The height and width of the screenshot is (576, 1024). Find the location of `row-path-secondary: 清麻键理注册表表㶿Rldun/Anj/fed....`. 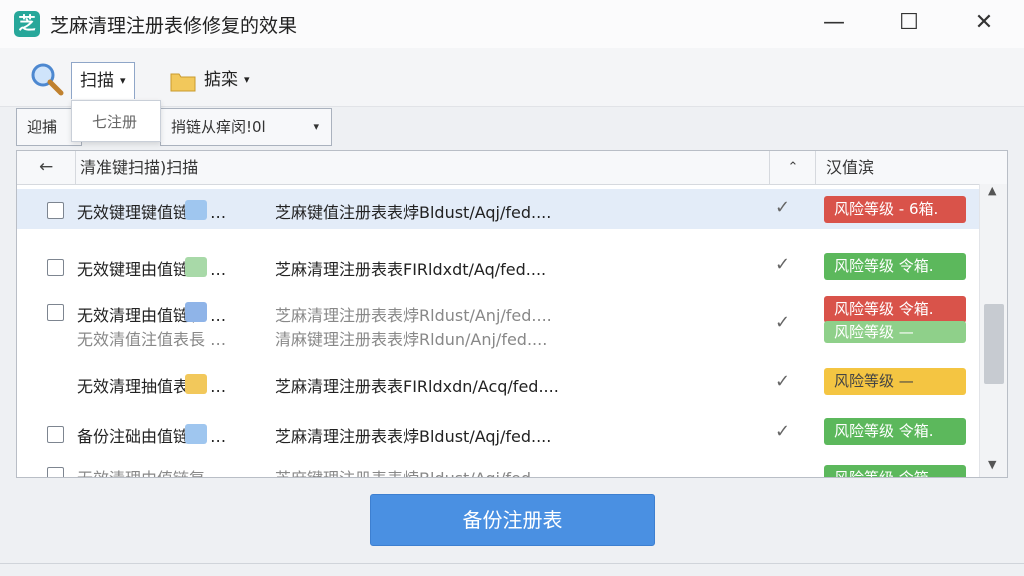

row-path-secondary: 清麻键理注册表表㶿Rldun/Anj/fed.... is located at coordinates (411, 339).